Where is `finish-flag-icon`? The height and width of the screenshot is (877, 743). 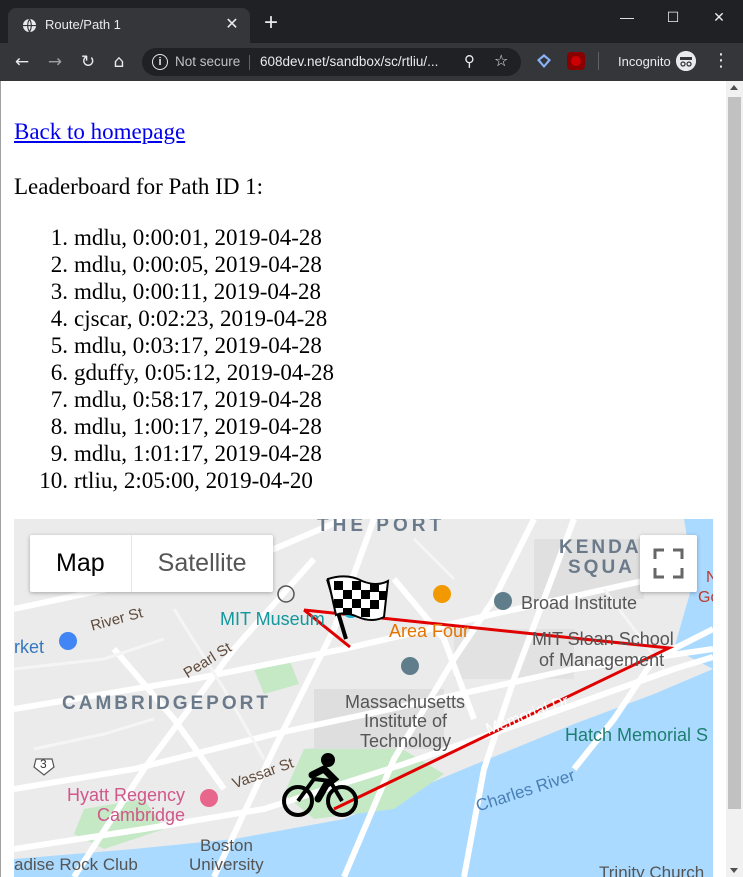 finish-flag-icon is located at coordinates (358, 607).